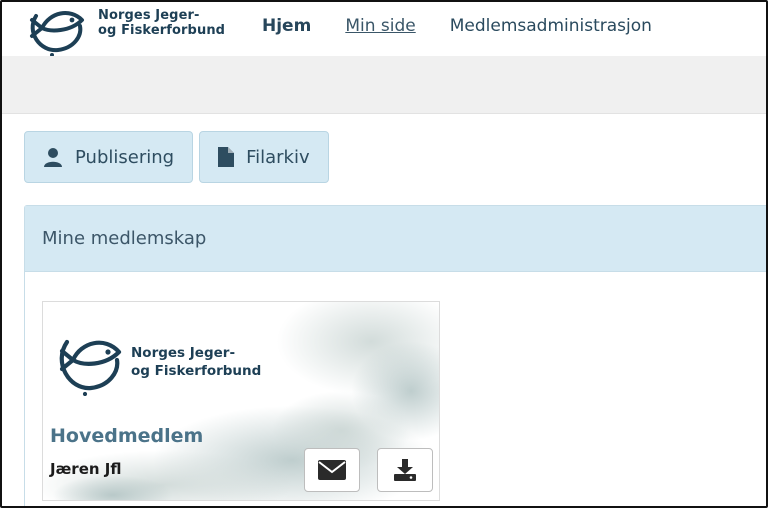  Describe the element at coordinates (196, 371) in the screenshot. I see `card-logo-line-2: og Fiskerforbund` at that location.